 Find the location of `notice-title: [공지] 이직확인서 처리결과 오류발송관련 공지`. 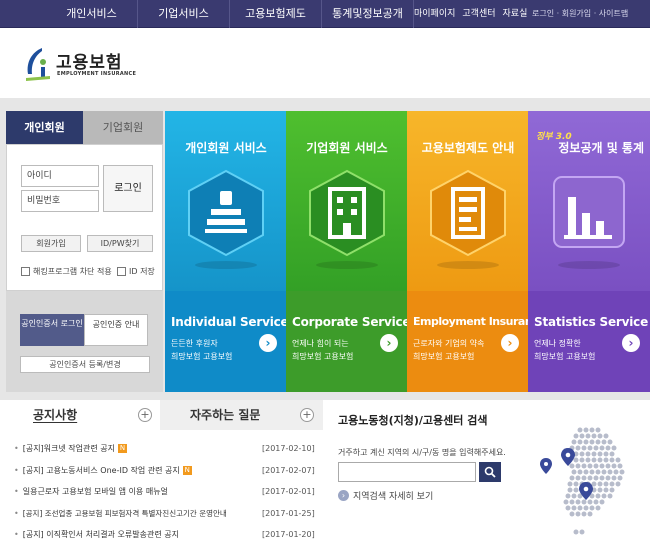

notice-title: [공지] 이직확인서 처리결과 오류발송관련 공지 is located at coordinates (100, 535).